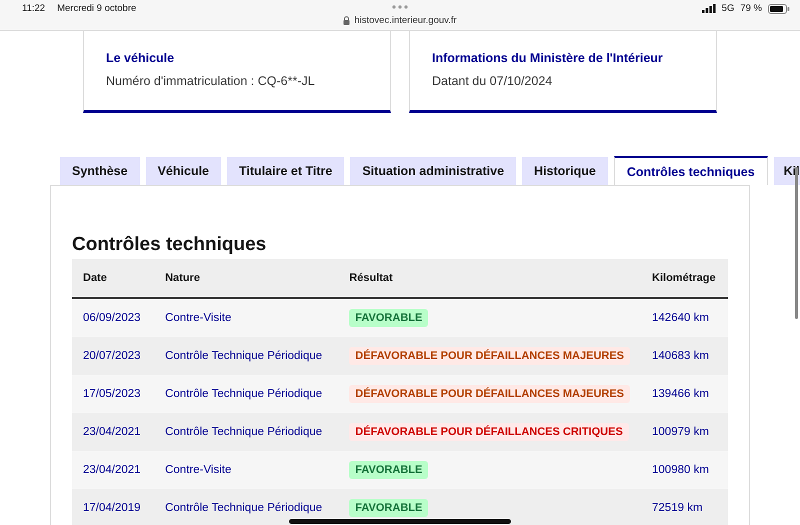 The width and height of the screenshot is (800, 525). What do you see at coordinates (400, 521) in the screenshot?
I see `home-indicator` at bounding box center [400, 521].